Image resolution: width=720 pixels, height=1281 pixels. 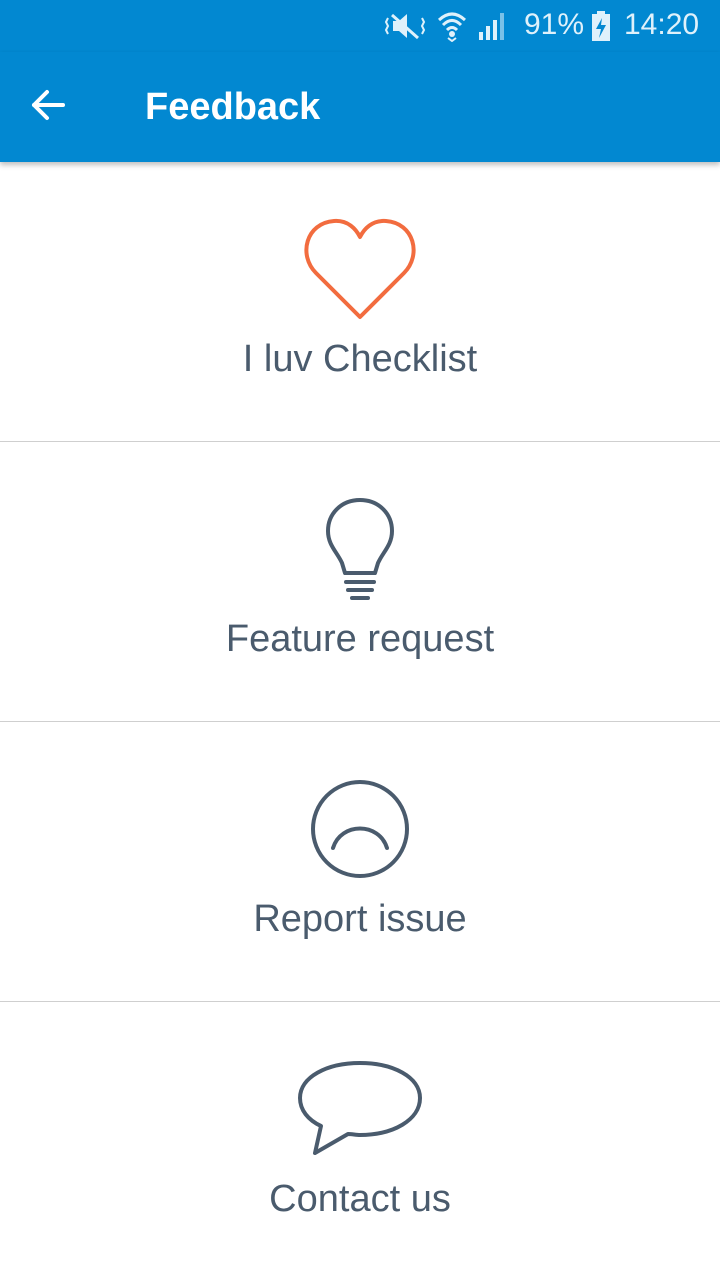 What do you see at coordinates (360, 26) in the screenshot?
I see `status-bar: 91% 14:20` at bounding box center [360, 26].